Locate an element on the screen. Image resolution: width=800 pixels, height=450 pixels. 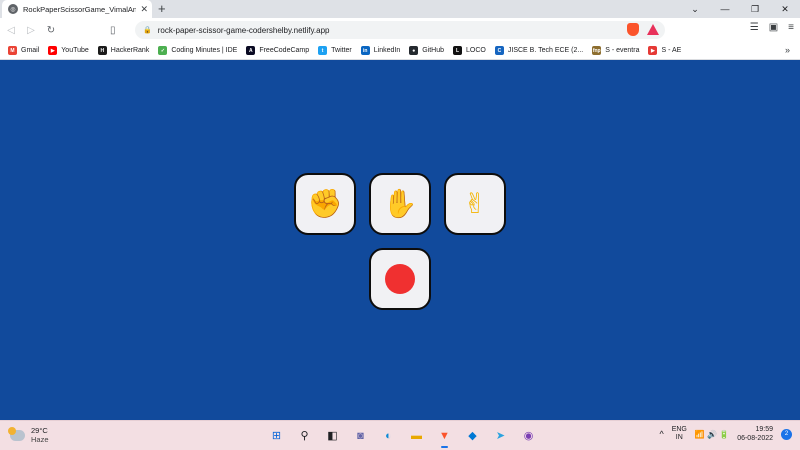
twitter-icon: t is located at coordinates (323, 50).